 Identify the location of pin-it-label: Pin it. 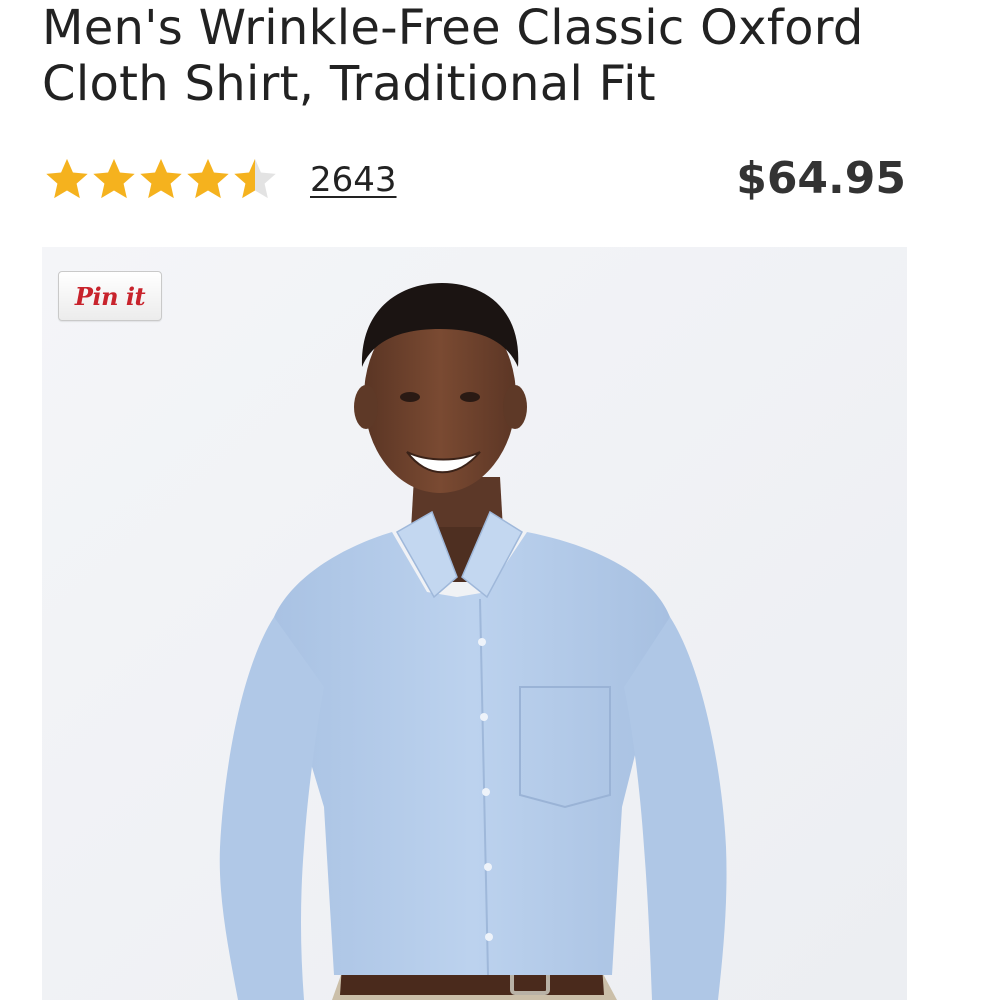
(110, 296).